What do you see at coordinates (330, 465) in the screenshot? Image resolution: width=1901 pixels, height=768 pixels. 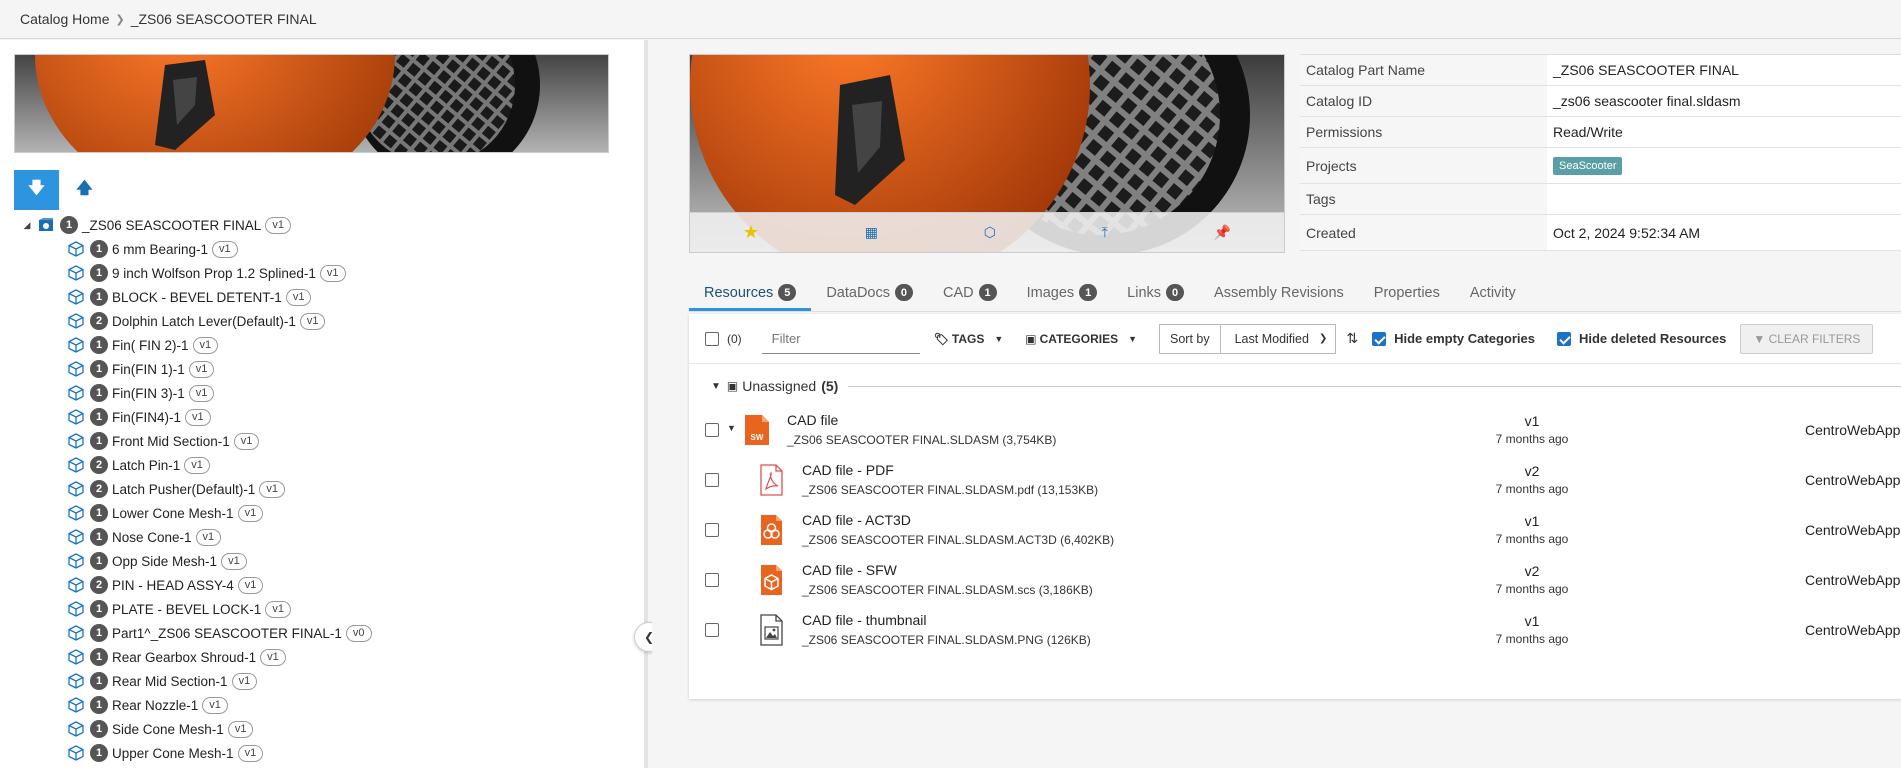 I see `tree-item: 2 Latch Pin-1 v1` at bounding box center [330, 465].